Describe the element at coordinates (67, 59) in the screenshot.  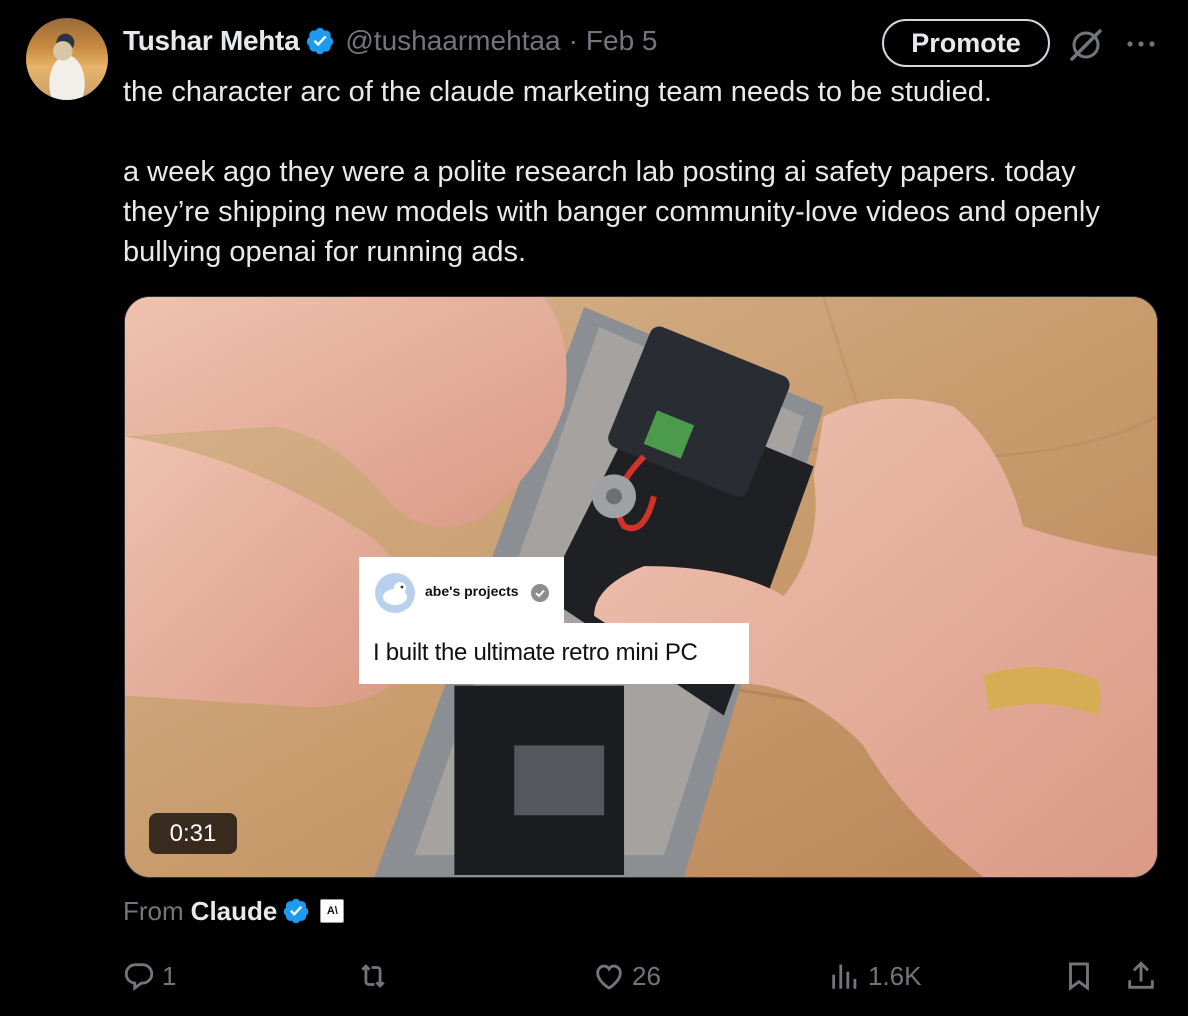
I see `author-avatar` at that location.